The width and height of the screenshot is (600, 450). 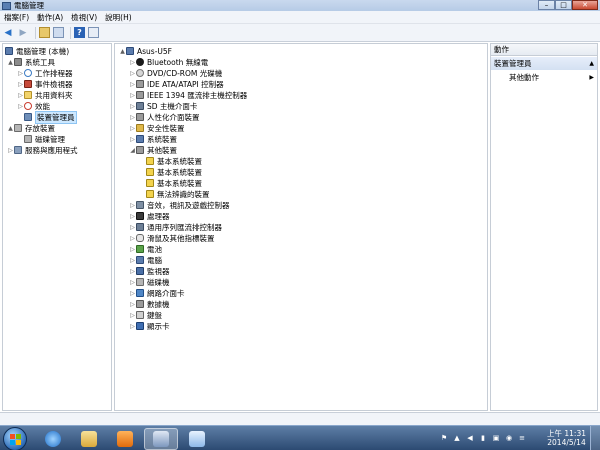 I want to click on maximize-button: □, so click(x=563, y=5).